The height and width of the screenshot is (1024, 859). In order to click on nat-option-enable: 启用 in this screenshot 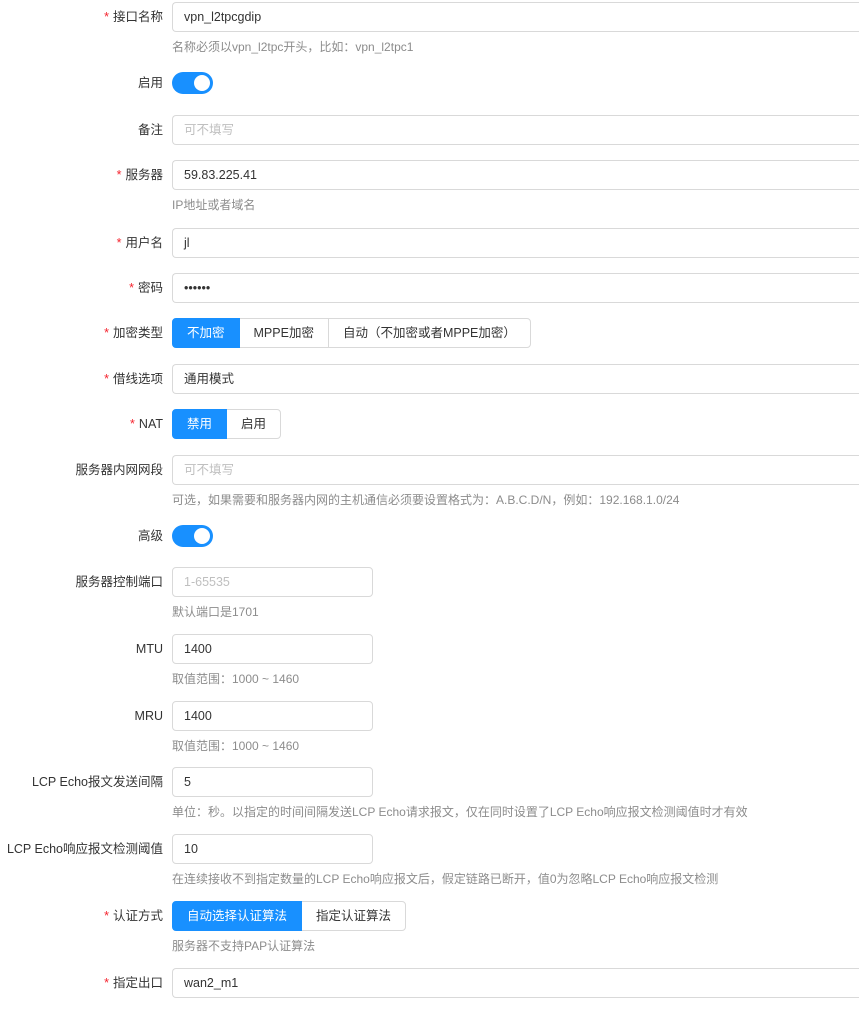, I will do `click(254, 424)`.